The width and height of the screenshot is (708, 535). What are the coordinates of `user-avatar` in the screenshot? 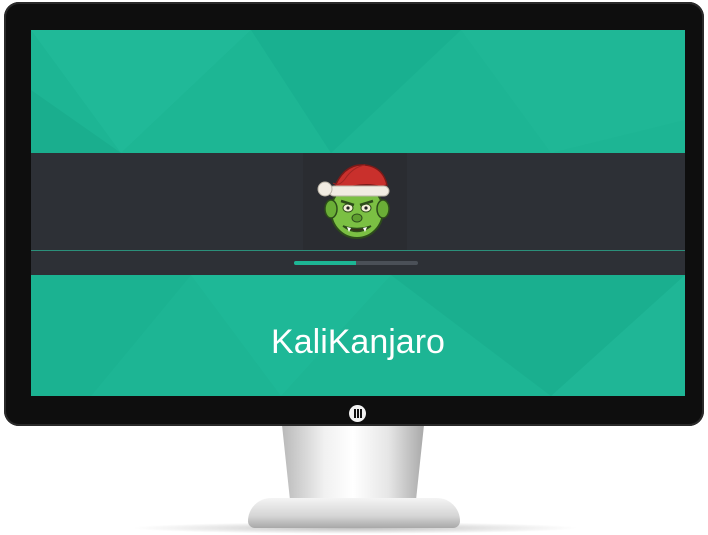 It's located at (355, 201).